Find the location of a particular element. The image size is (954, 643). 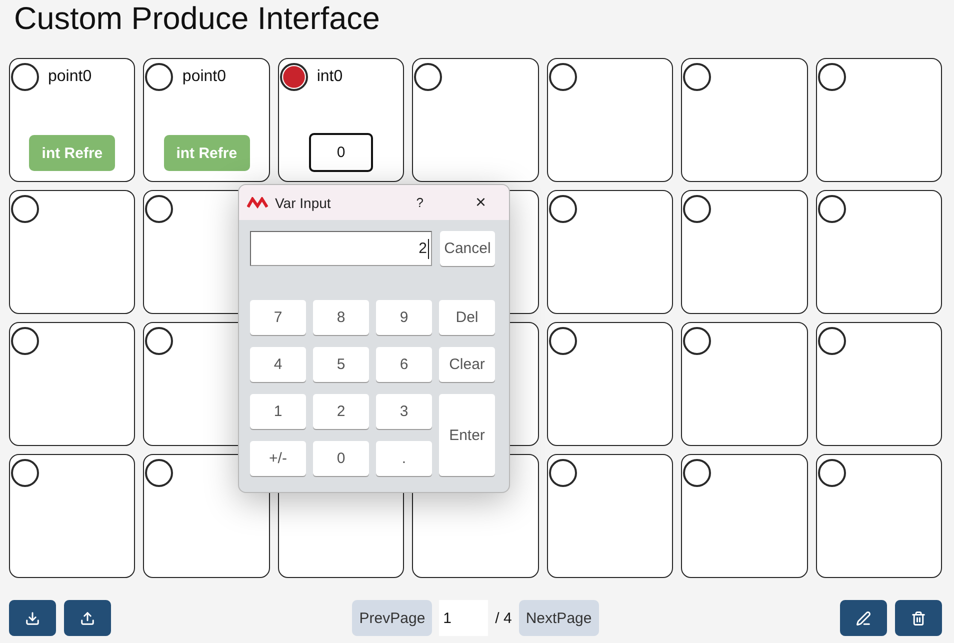

keypad-key: 0 is located at coordinates (341, 458).